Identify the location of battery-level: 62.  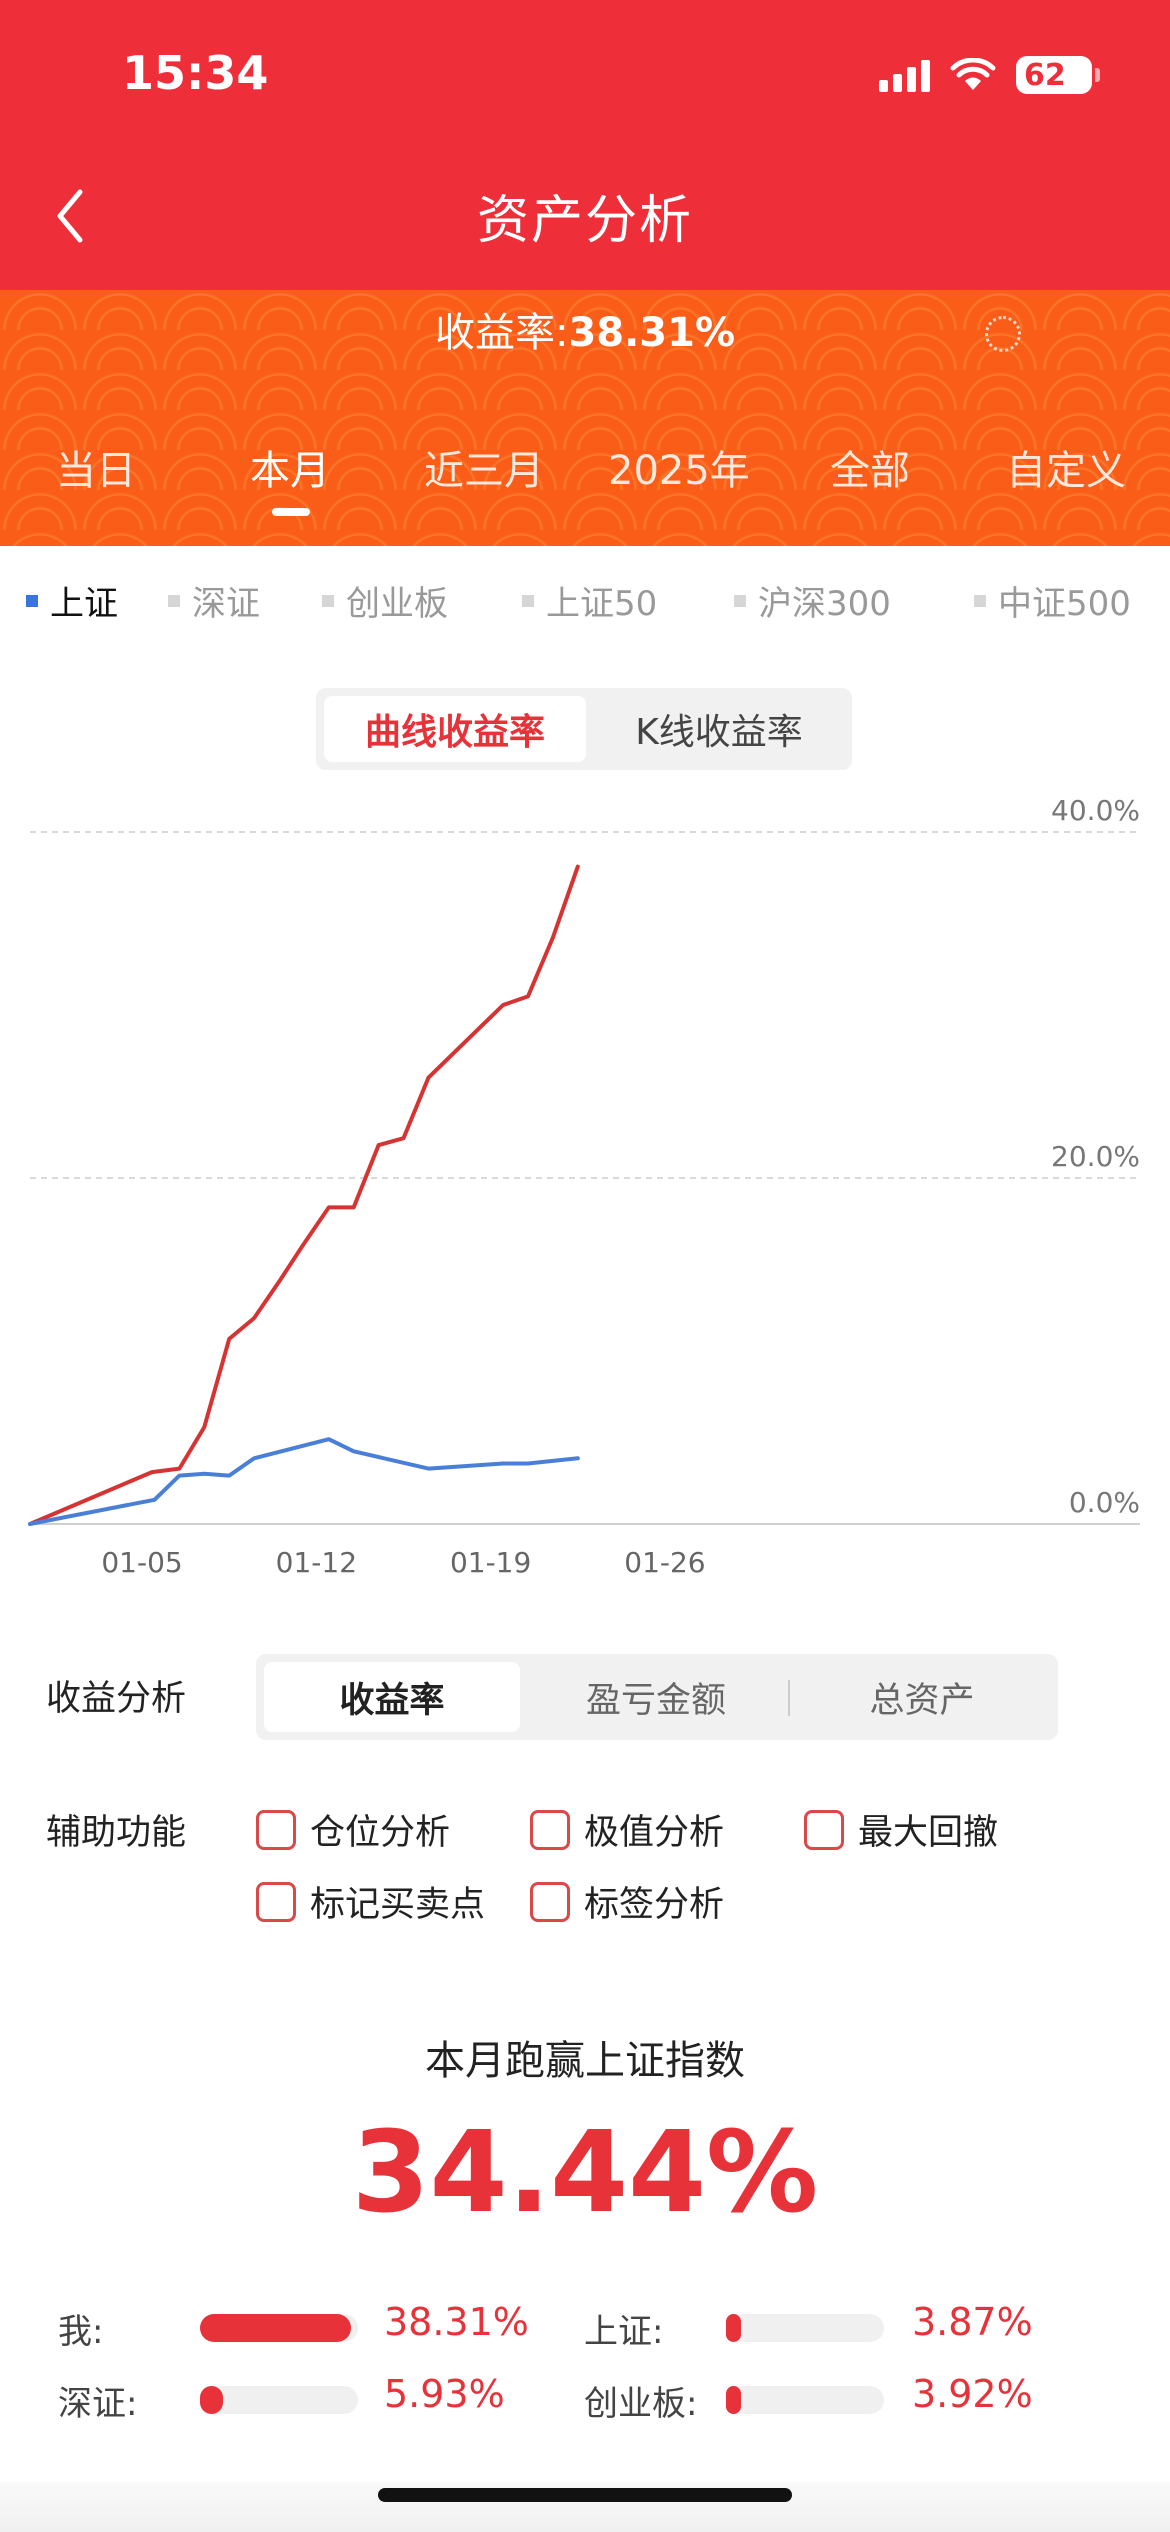
(1045, 75).